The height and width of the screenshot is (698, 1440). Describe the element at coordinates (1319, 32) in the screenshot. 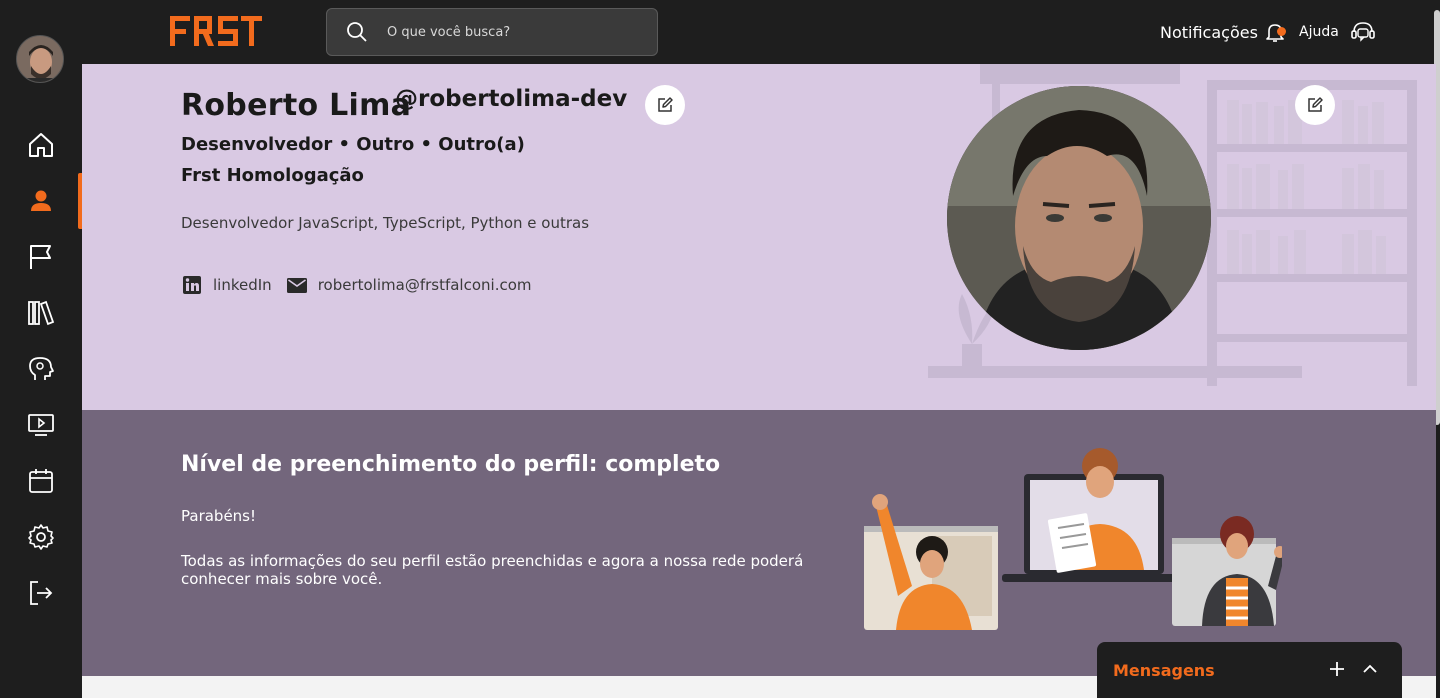

I see `help-label: Ajuda` at that location.